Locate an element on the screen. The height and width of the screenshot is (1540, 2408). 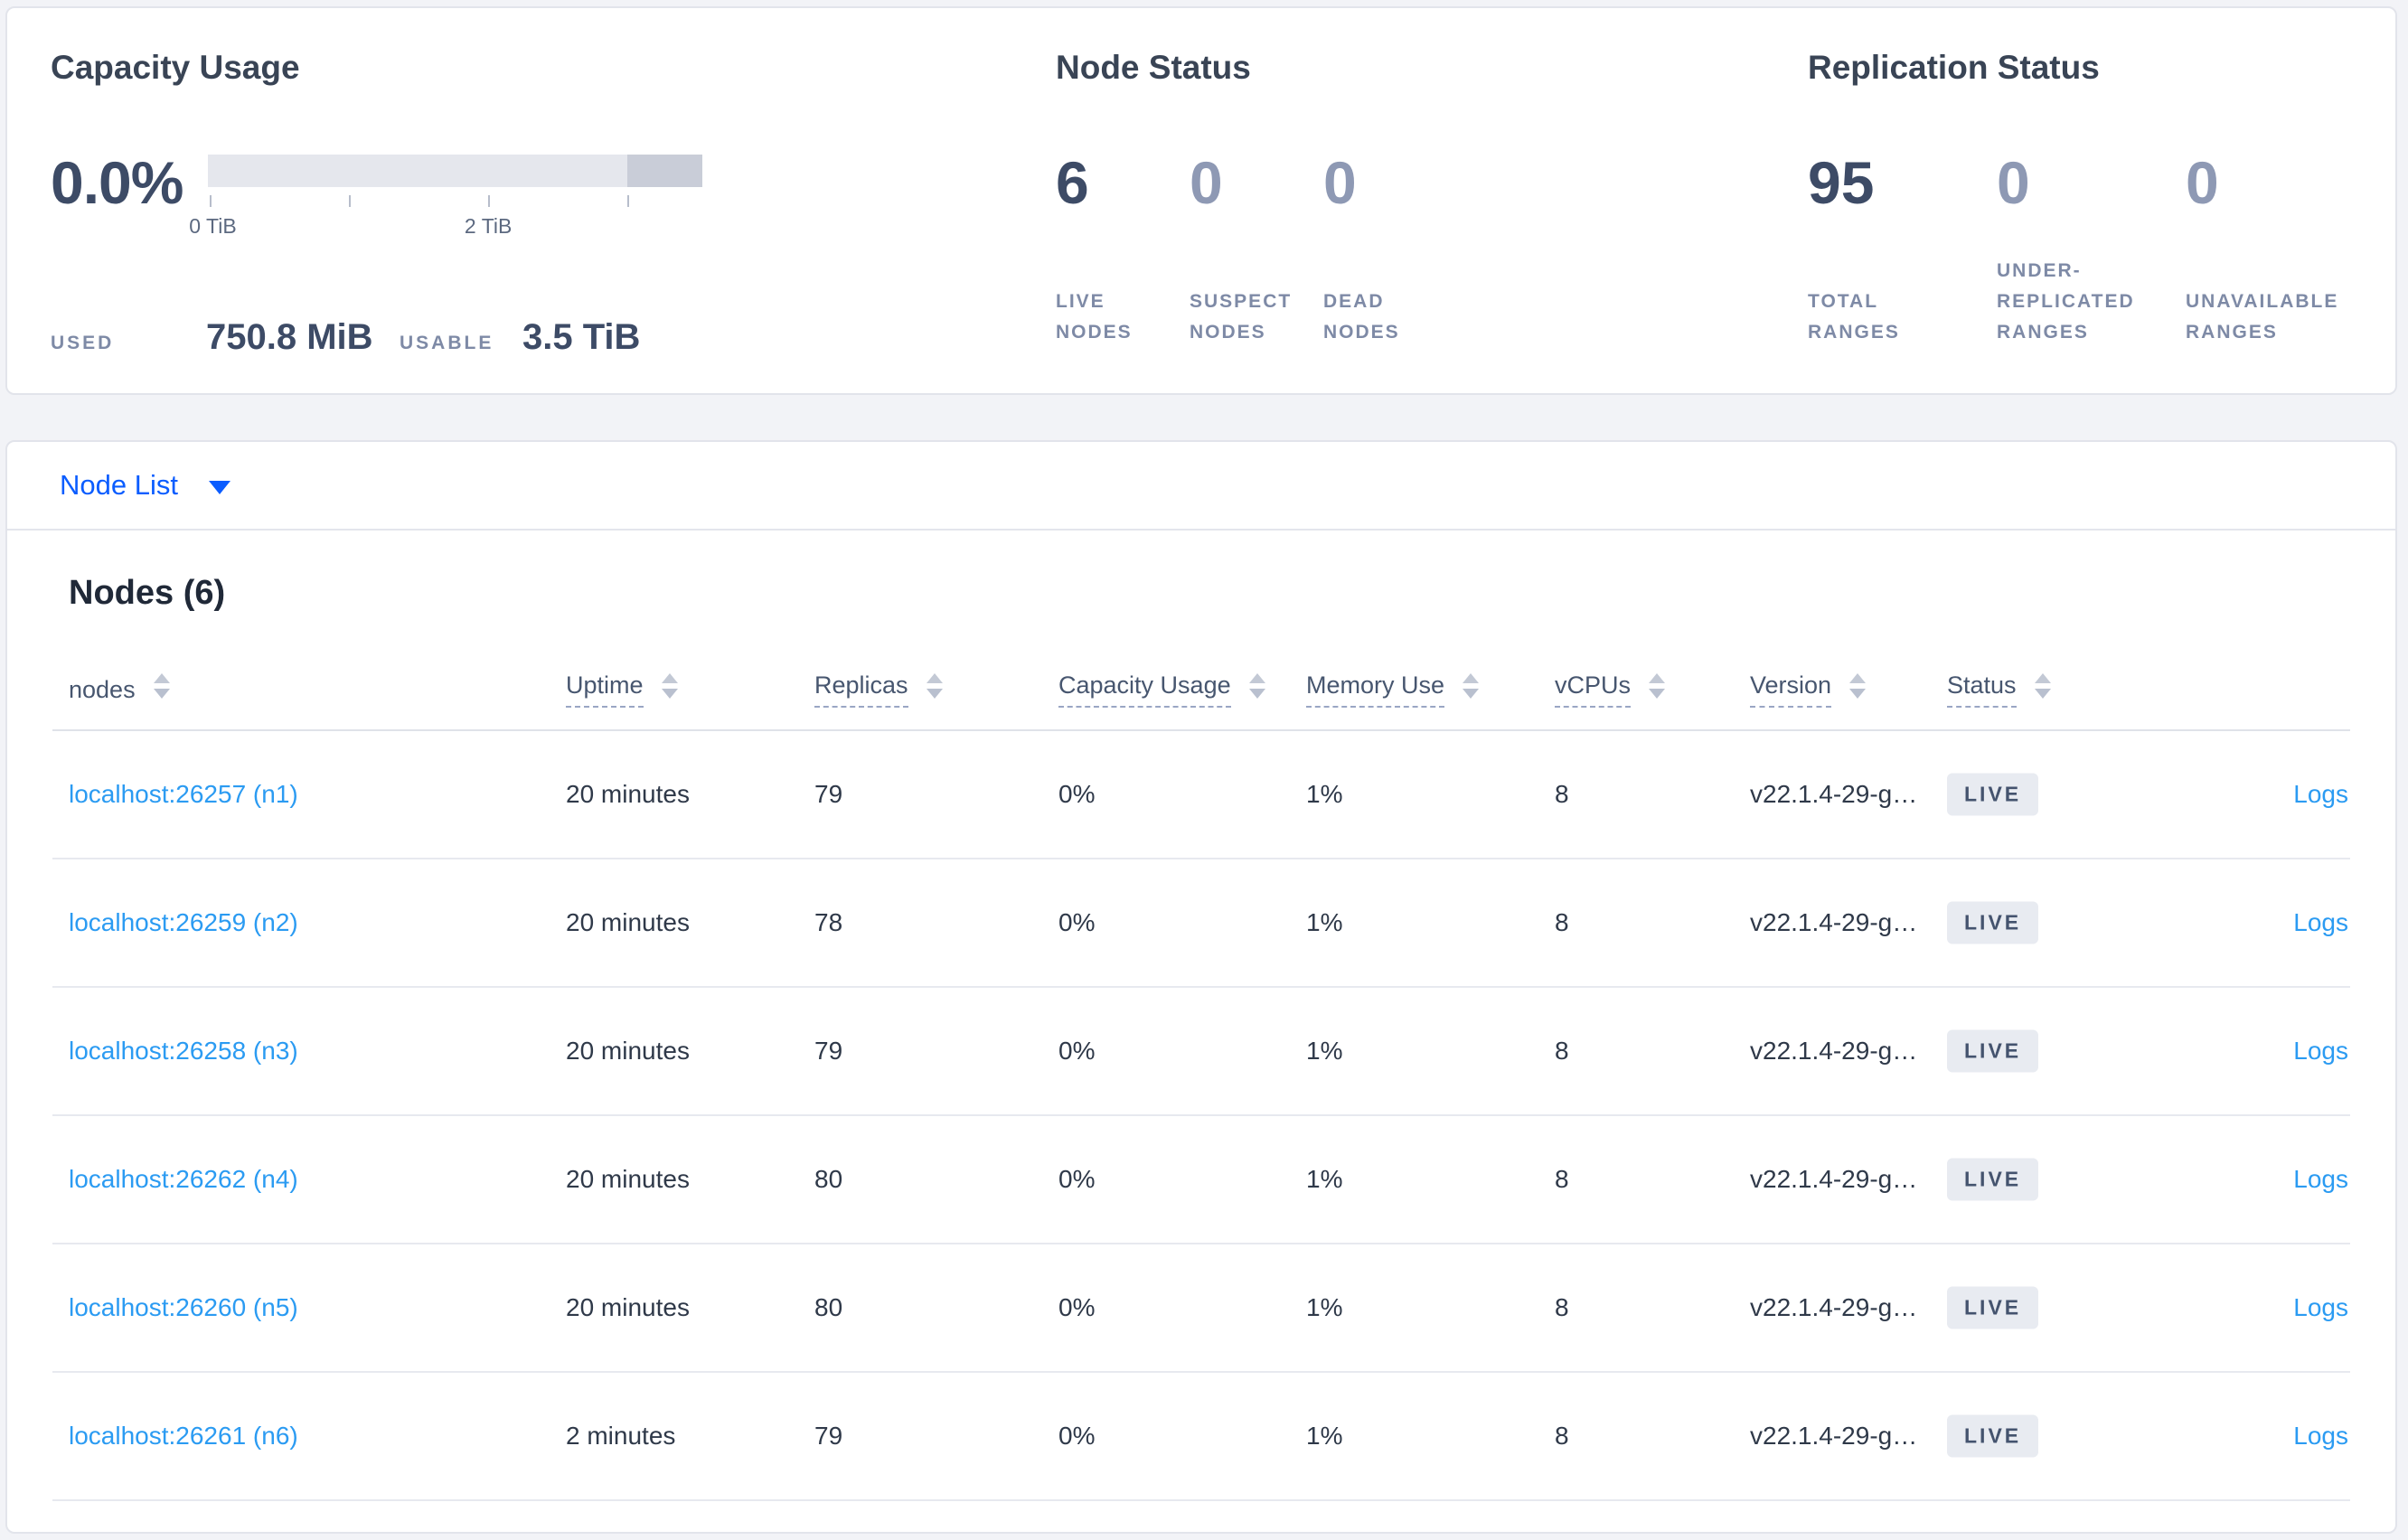
dead-nodes-label: DEAD NODES is located at coordinates (1361, 317).